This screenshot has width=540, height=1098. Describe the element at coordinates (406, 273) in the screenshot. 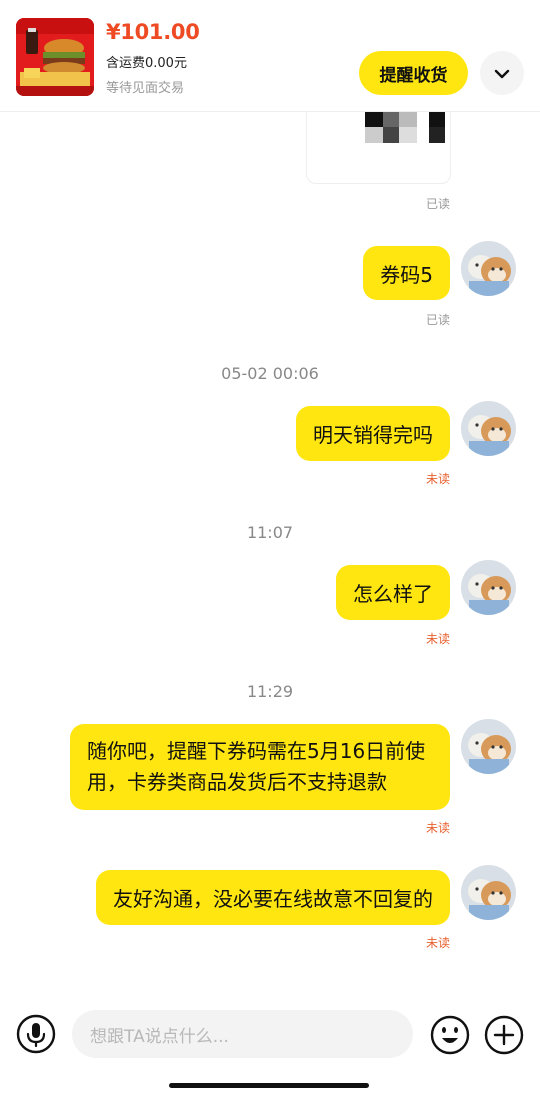

I see `message-bubble: 券码5` at that location.